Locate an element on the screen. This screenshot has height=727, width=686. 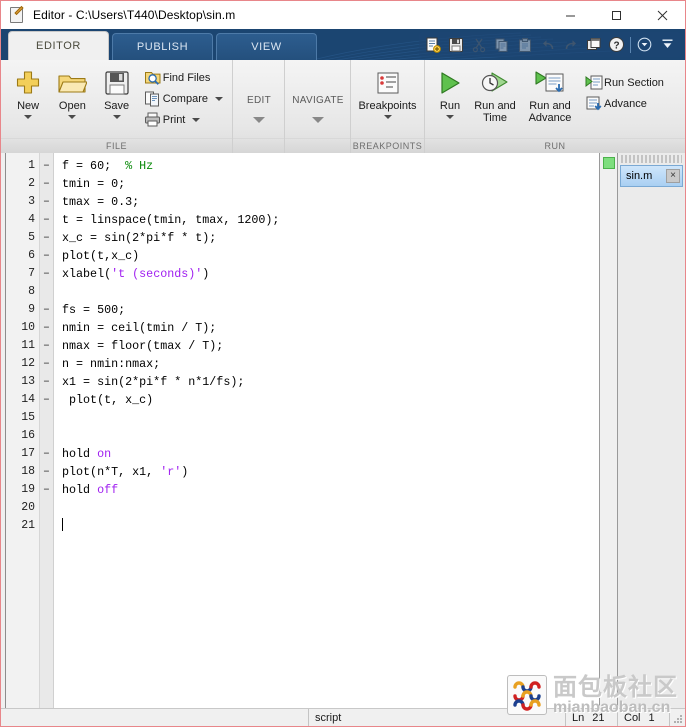
code-line: nmin = ceil(tmin / T); is located at coordinates (326, 328).